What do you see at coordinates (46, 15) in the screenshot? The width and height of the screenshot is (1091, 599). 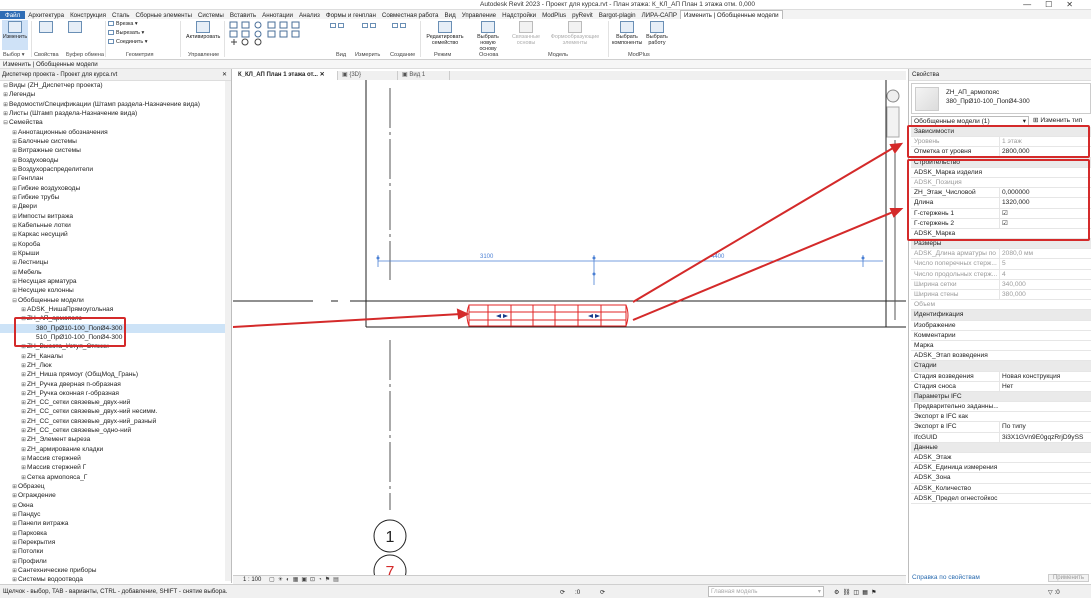 I see `menu-tab-1: Архитектура` at bounding box center [46, 15].